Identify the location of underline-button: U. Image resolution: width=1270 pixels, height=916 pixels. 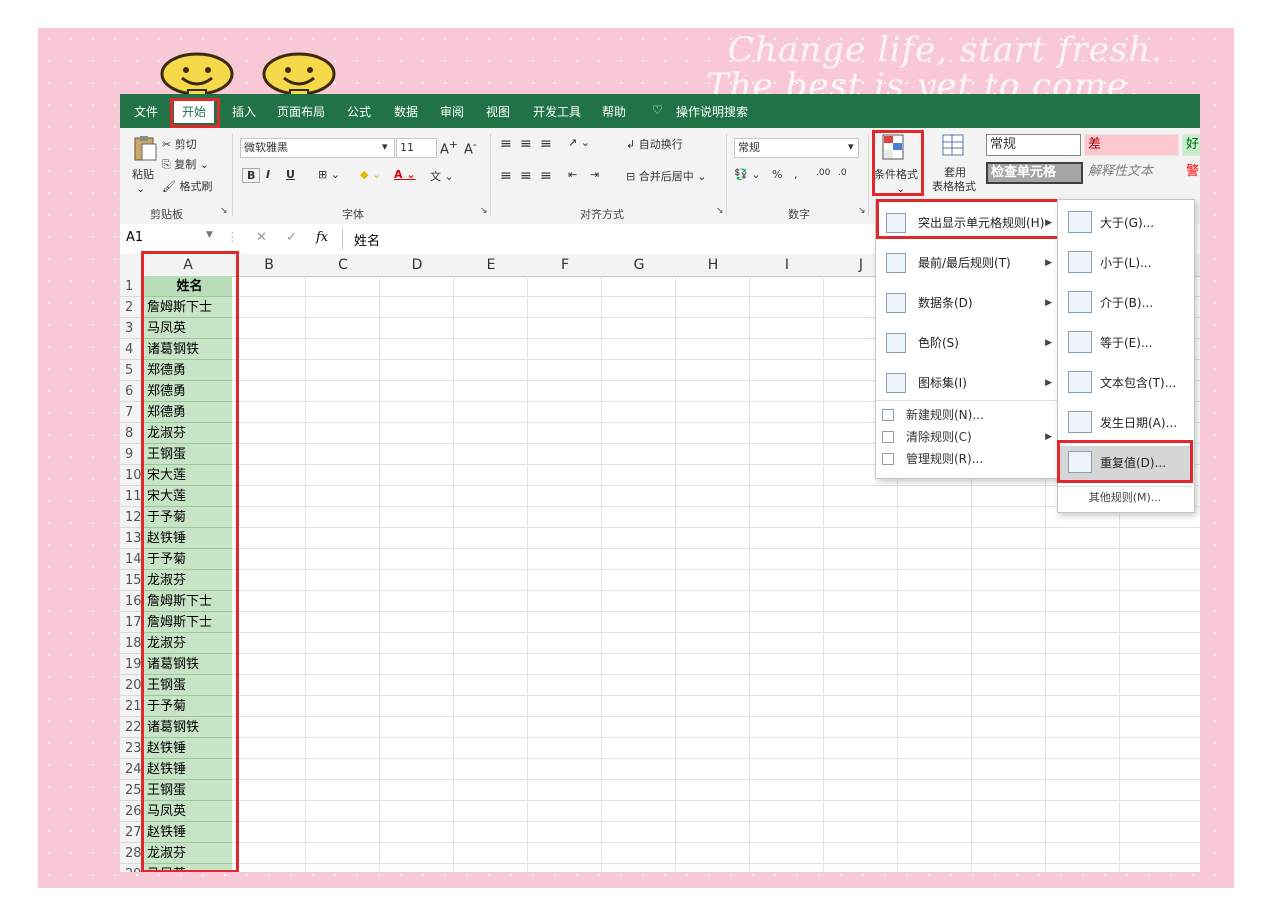
(290, 174).